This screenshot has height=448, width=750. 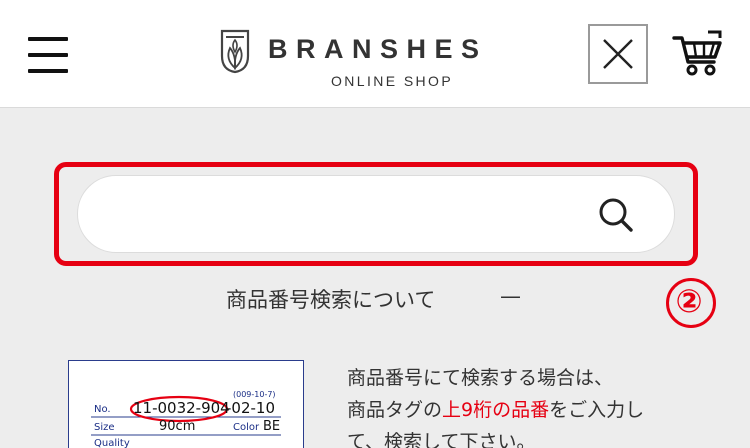 I want to click on tag-date: (009-10-7), so click(x=254, y=394).